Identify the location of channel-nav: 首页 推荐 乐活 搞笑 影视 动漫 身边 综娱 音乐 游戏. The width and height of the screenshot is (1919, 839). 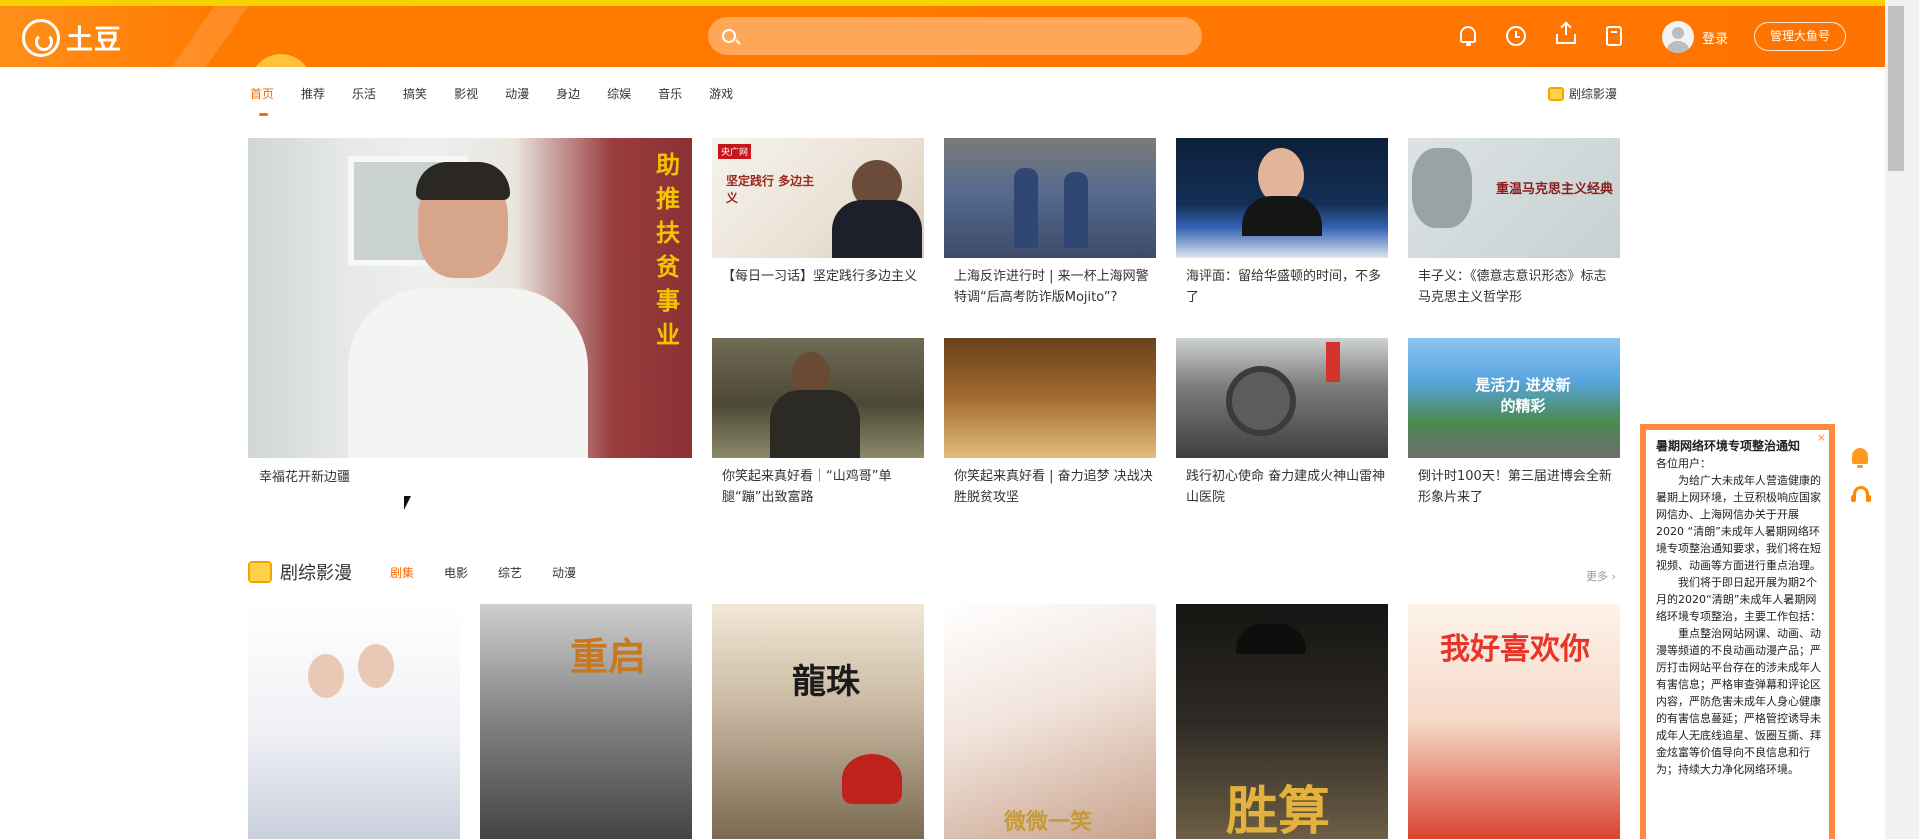
(505, 100).